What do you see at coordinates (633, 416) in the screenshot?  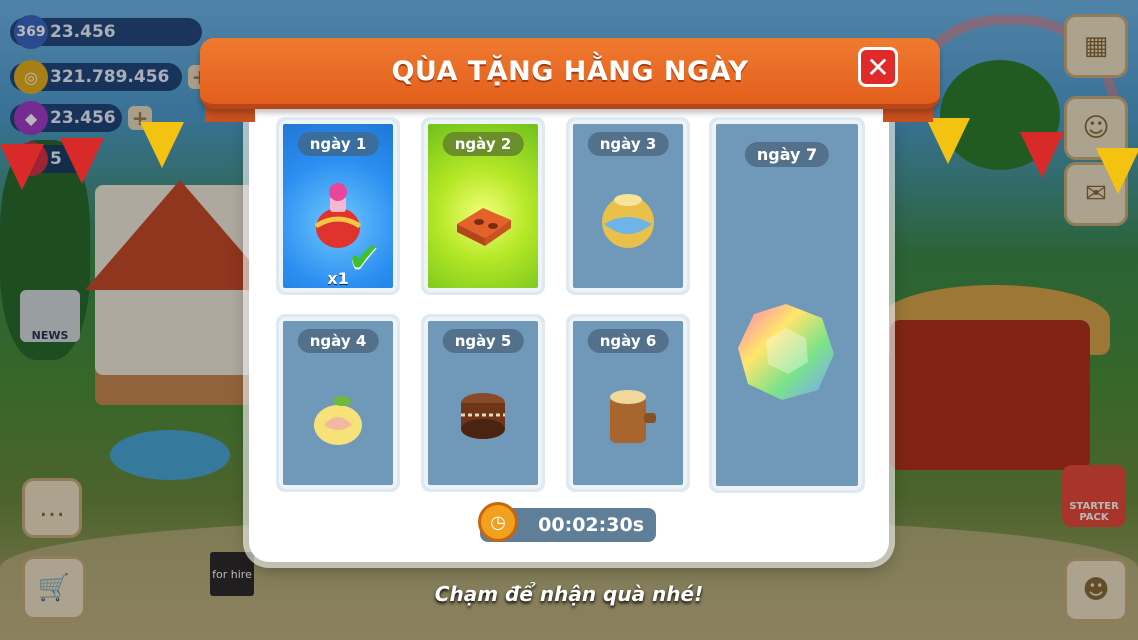 I see `log-icon` at bounding box center [633, 416].